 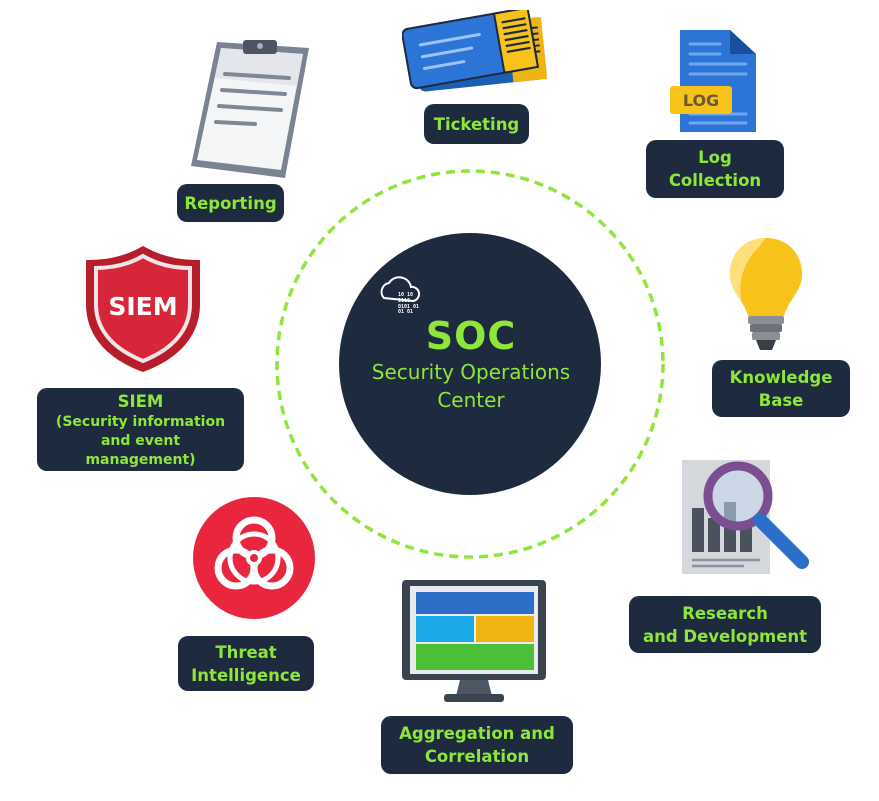 I want to click on reporting-label: Reporting, so click(x=230, y=203).